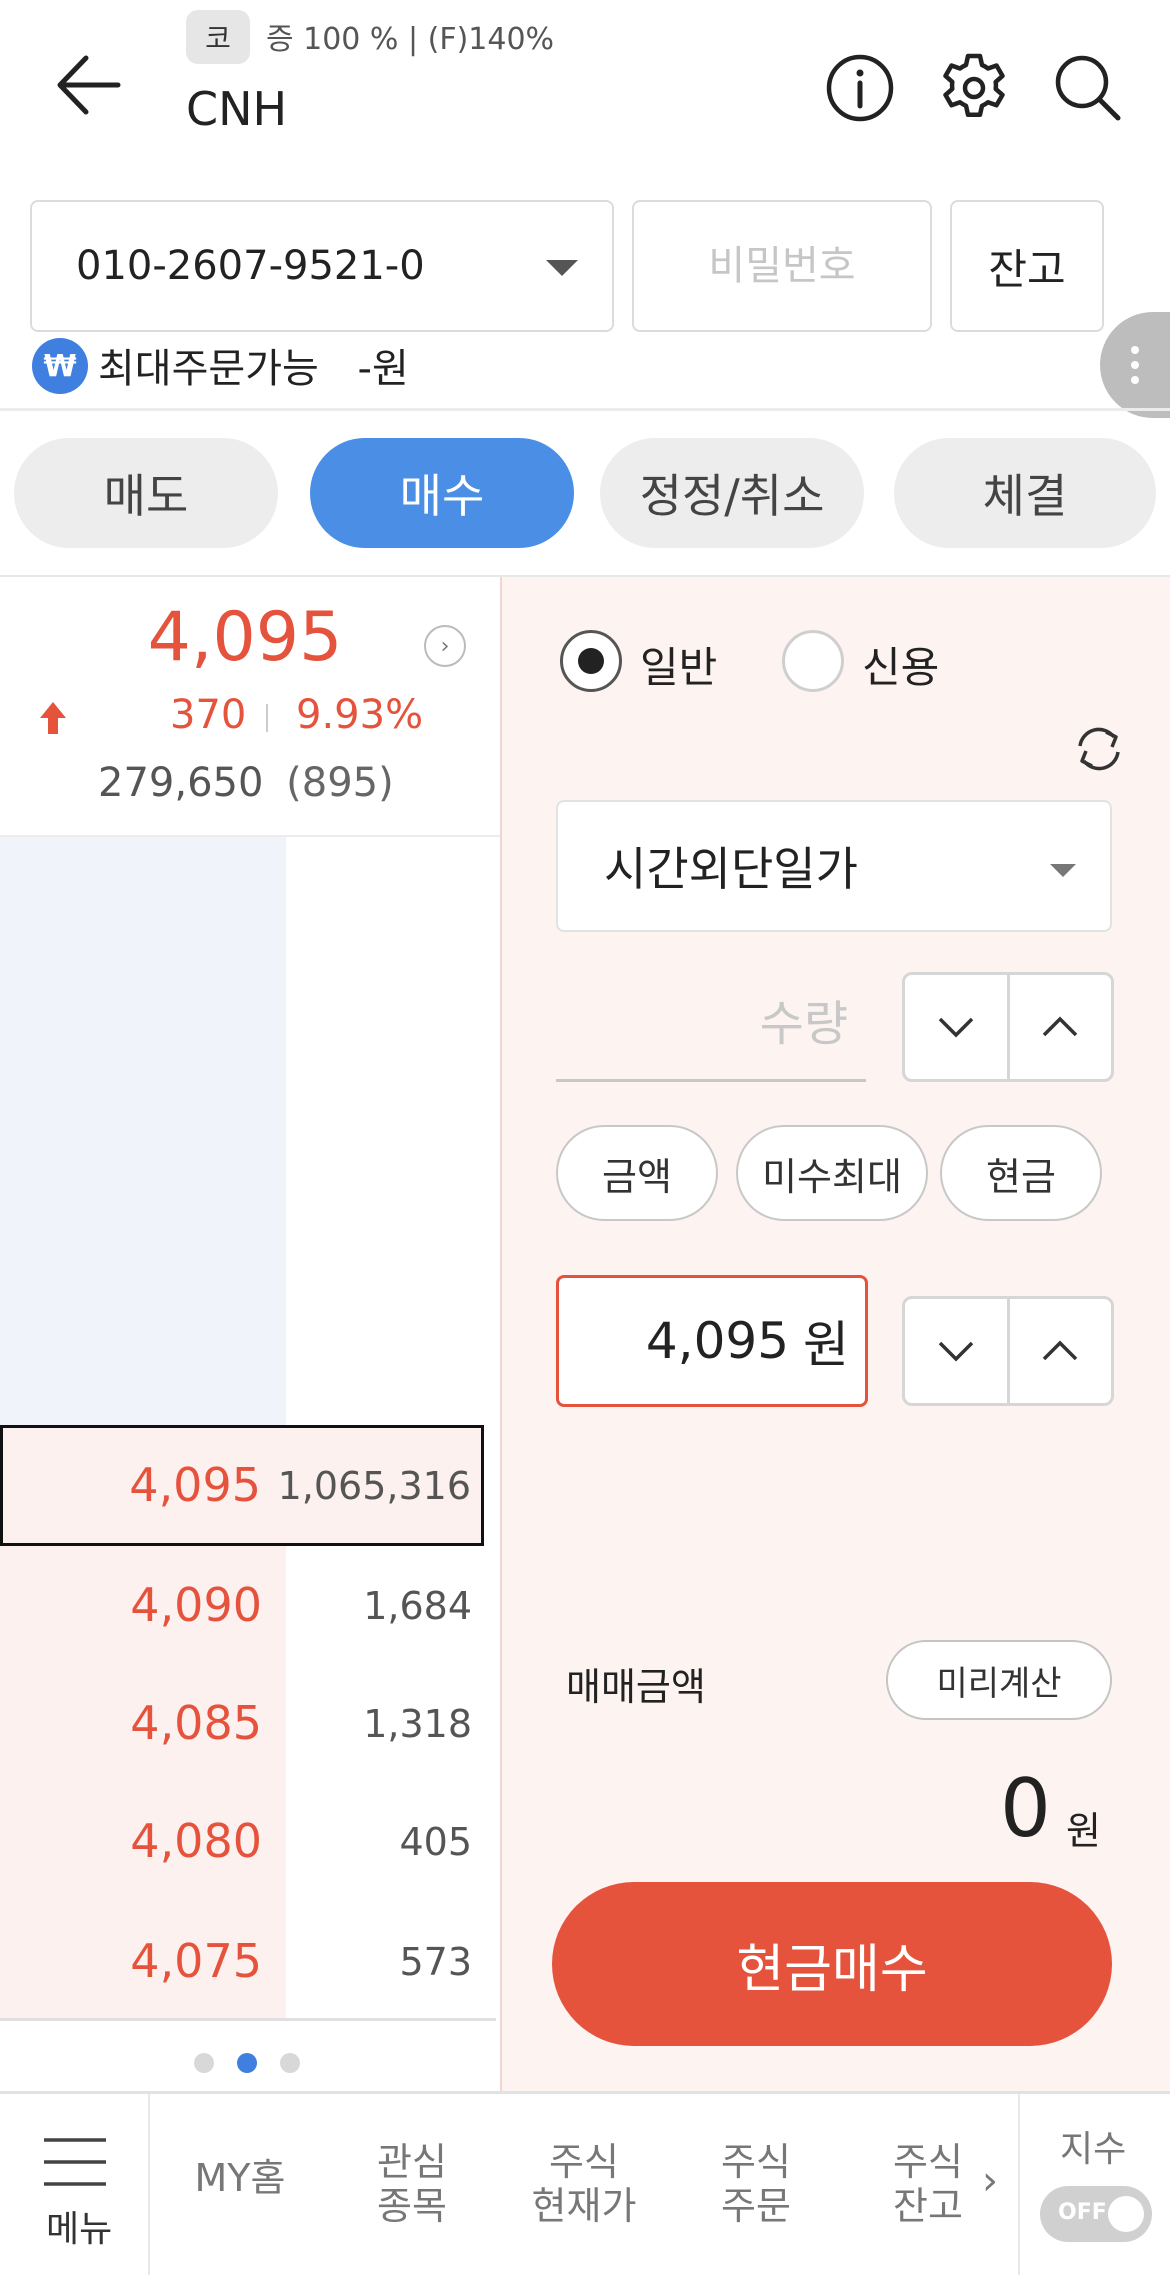 The image size is (1170, 2275). I want to click on cash-button: 현금, so click(1021, 1173).